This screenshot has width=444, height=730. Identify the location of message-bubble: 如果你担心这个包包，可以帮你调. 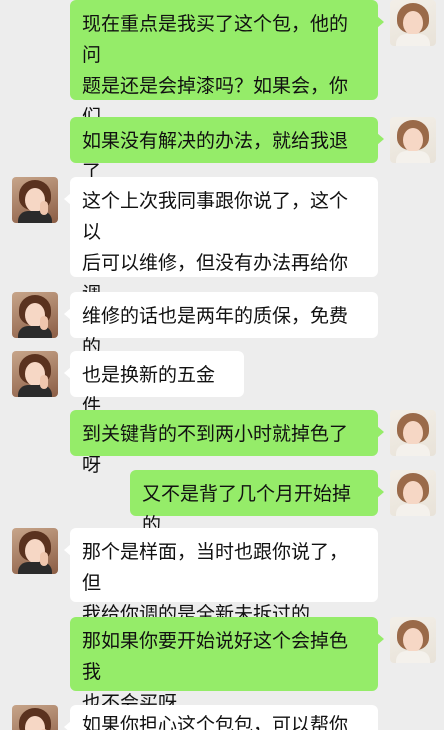
(221, 717).